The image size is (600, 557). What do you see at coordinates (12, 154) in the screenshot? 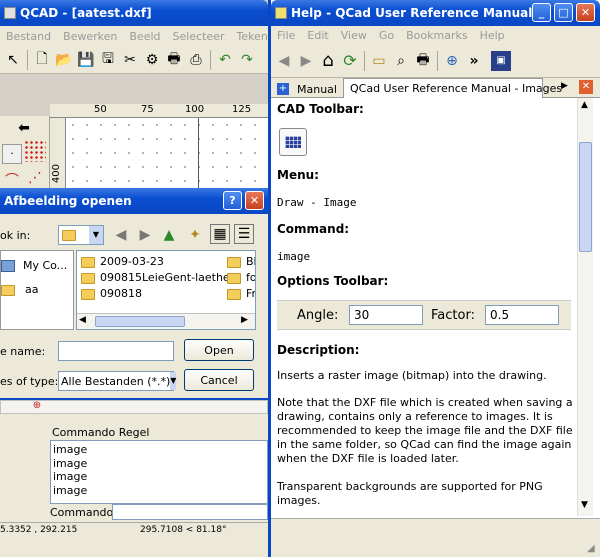
I see `point-tool-icon: ·` at bounding box center [12, 154].